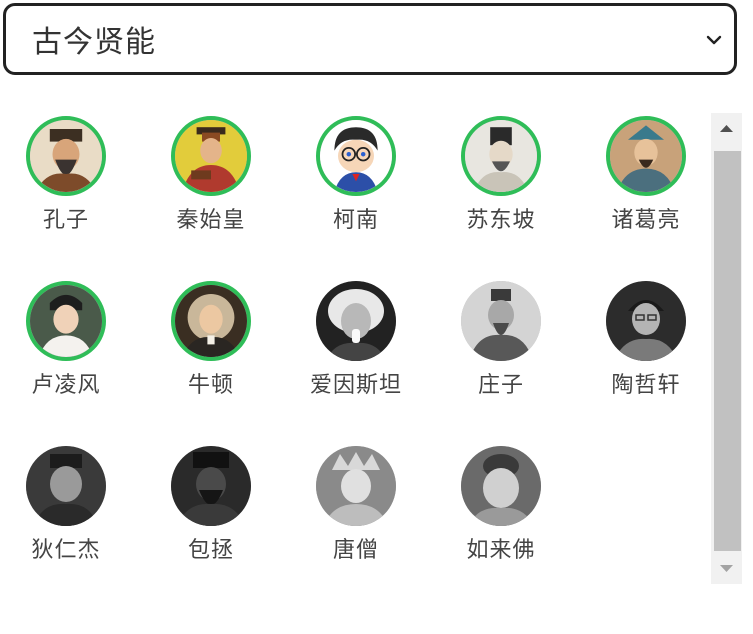 The height and width of the screenshot is (634, 753). Describe the element at coordinates (500, 385) in the screenshot. I see `person-name: 庄子` at that location.